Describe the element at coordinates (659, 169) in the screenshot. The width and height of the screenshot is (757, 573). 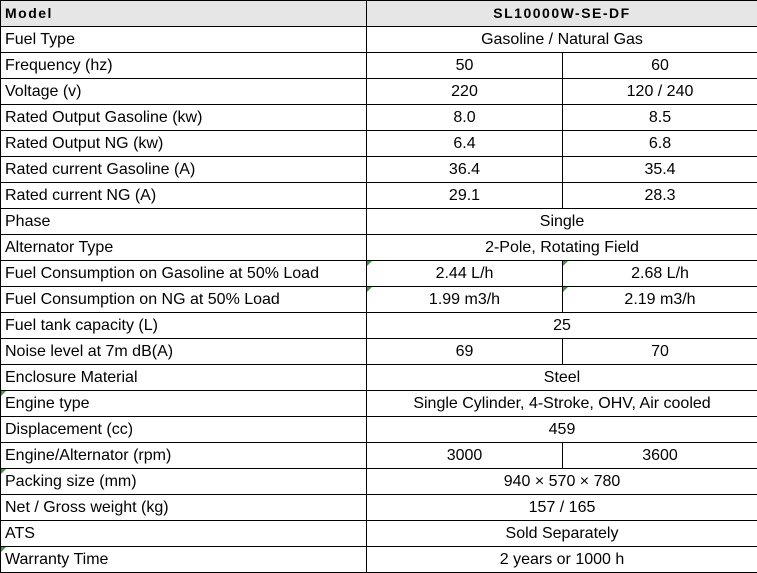
I see `row-value-60hz: 35.4` at that location.